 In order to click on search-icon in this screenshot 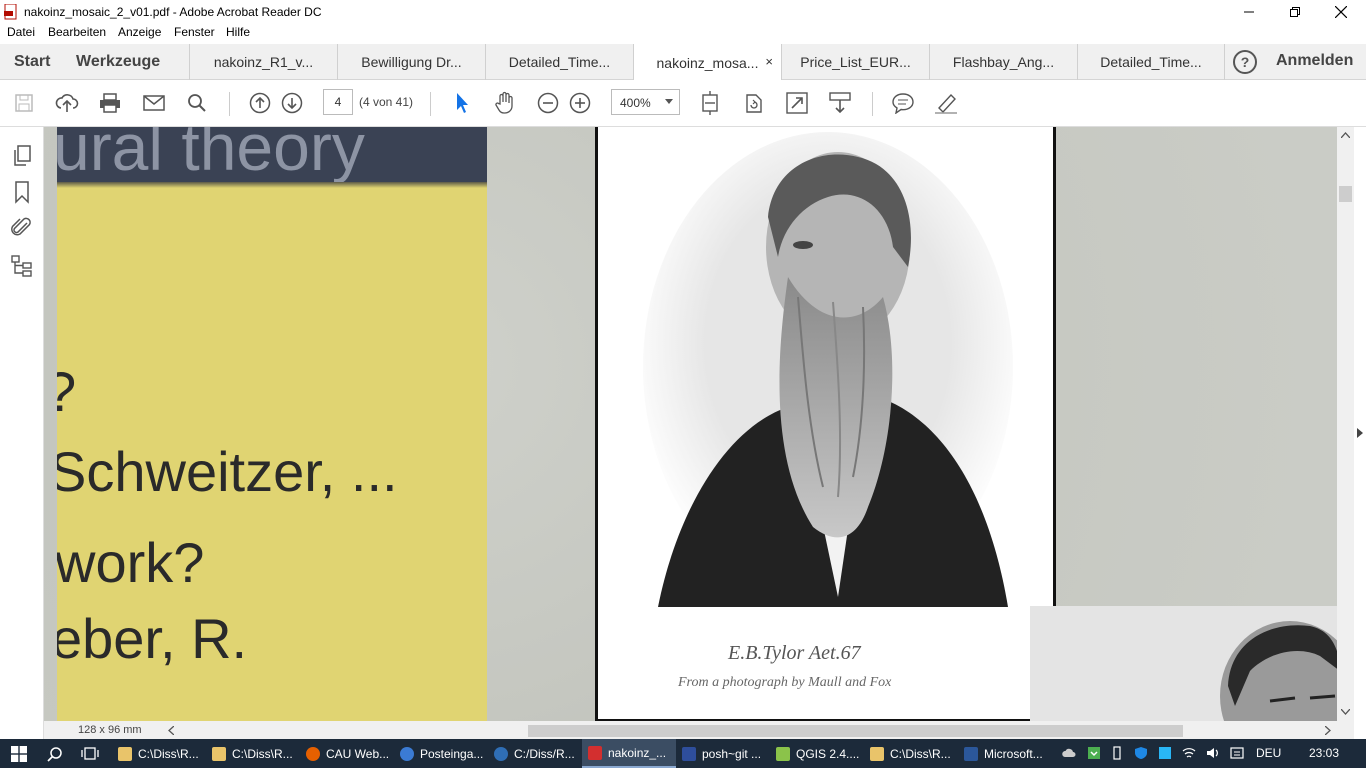, I will do `click(197, 103)`.